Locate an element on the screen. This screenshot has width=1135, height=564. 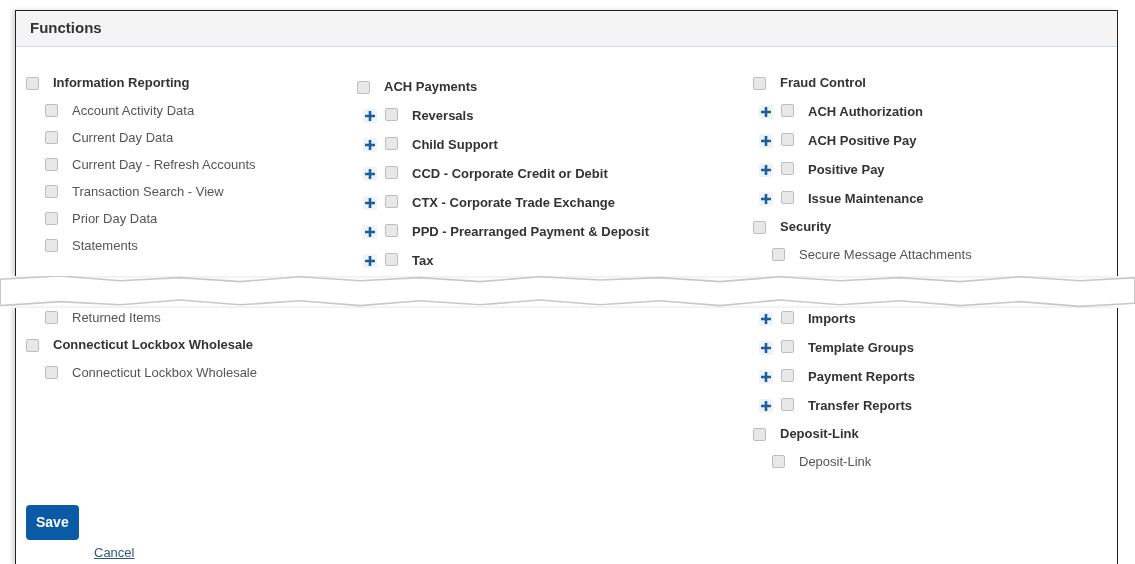
group-label: Information Reporting is located at coordinates (121, 83).